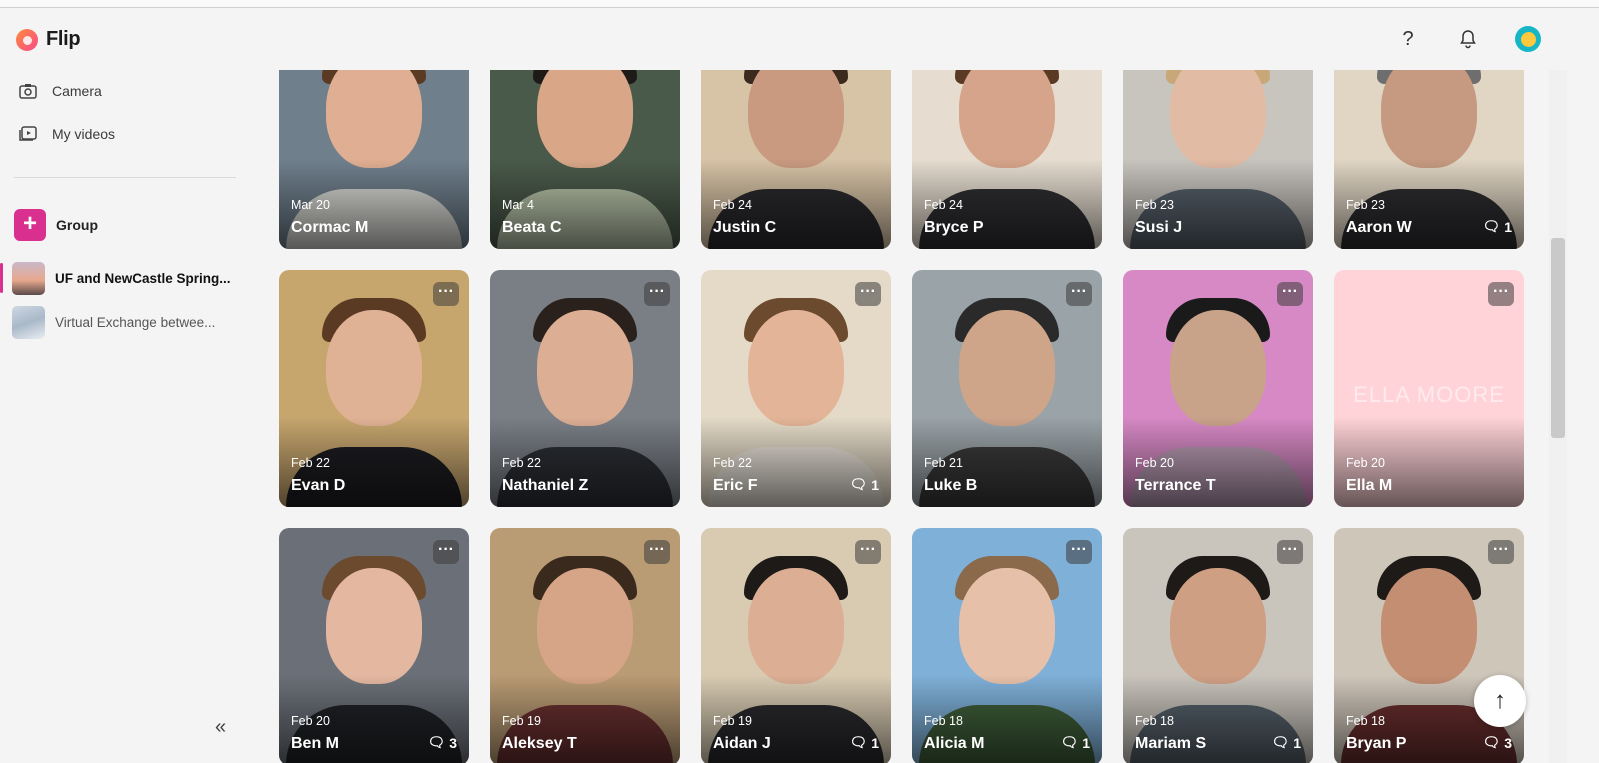 This screenshot has height=763, width=1599. What do you see at coordinates (735, 485) in the screenshot?
I see `video-author: Eric F` at bounding box center [735, 485].